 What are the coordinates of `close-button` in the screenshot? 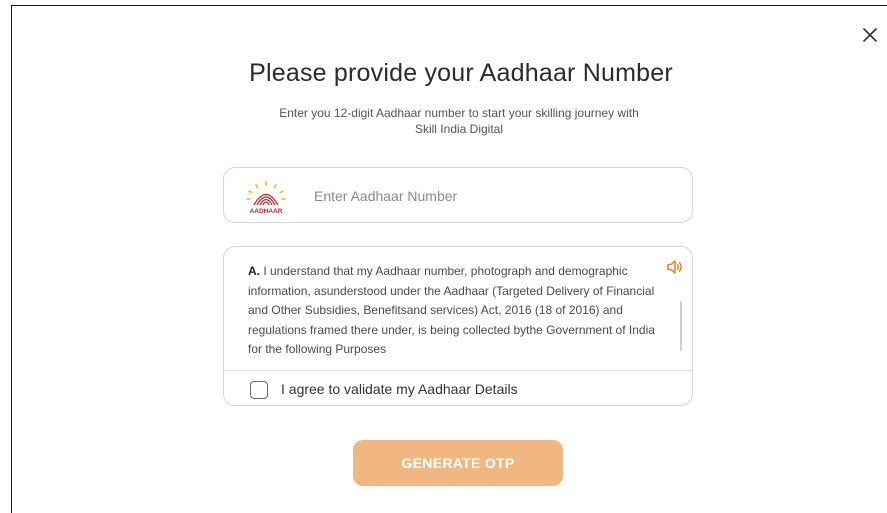 It's located at (870, 35).